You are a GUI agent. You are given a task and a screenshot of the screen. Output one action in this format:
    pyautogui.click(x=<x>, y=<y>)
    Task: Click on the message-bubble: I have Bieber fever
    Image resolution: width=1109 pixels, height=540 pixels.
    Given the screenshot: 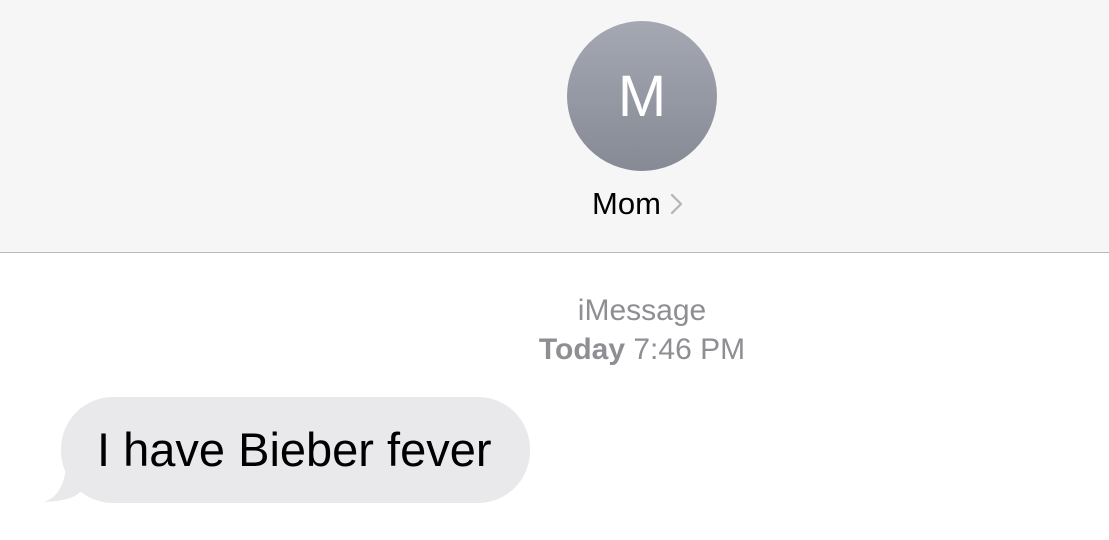 What is the action you would take?
    pyautogui.click(x=295, y=450)
    